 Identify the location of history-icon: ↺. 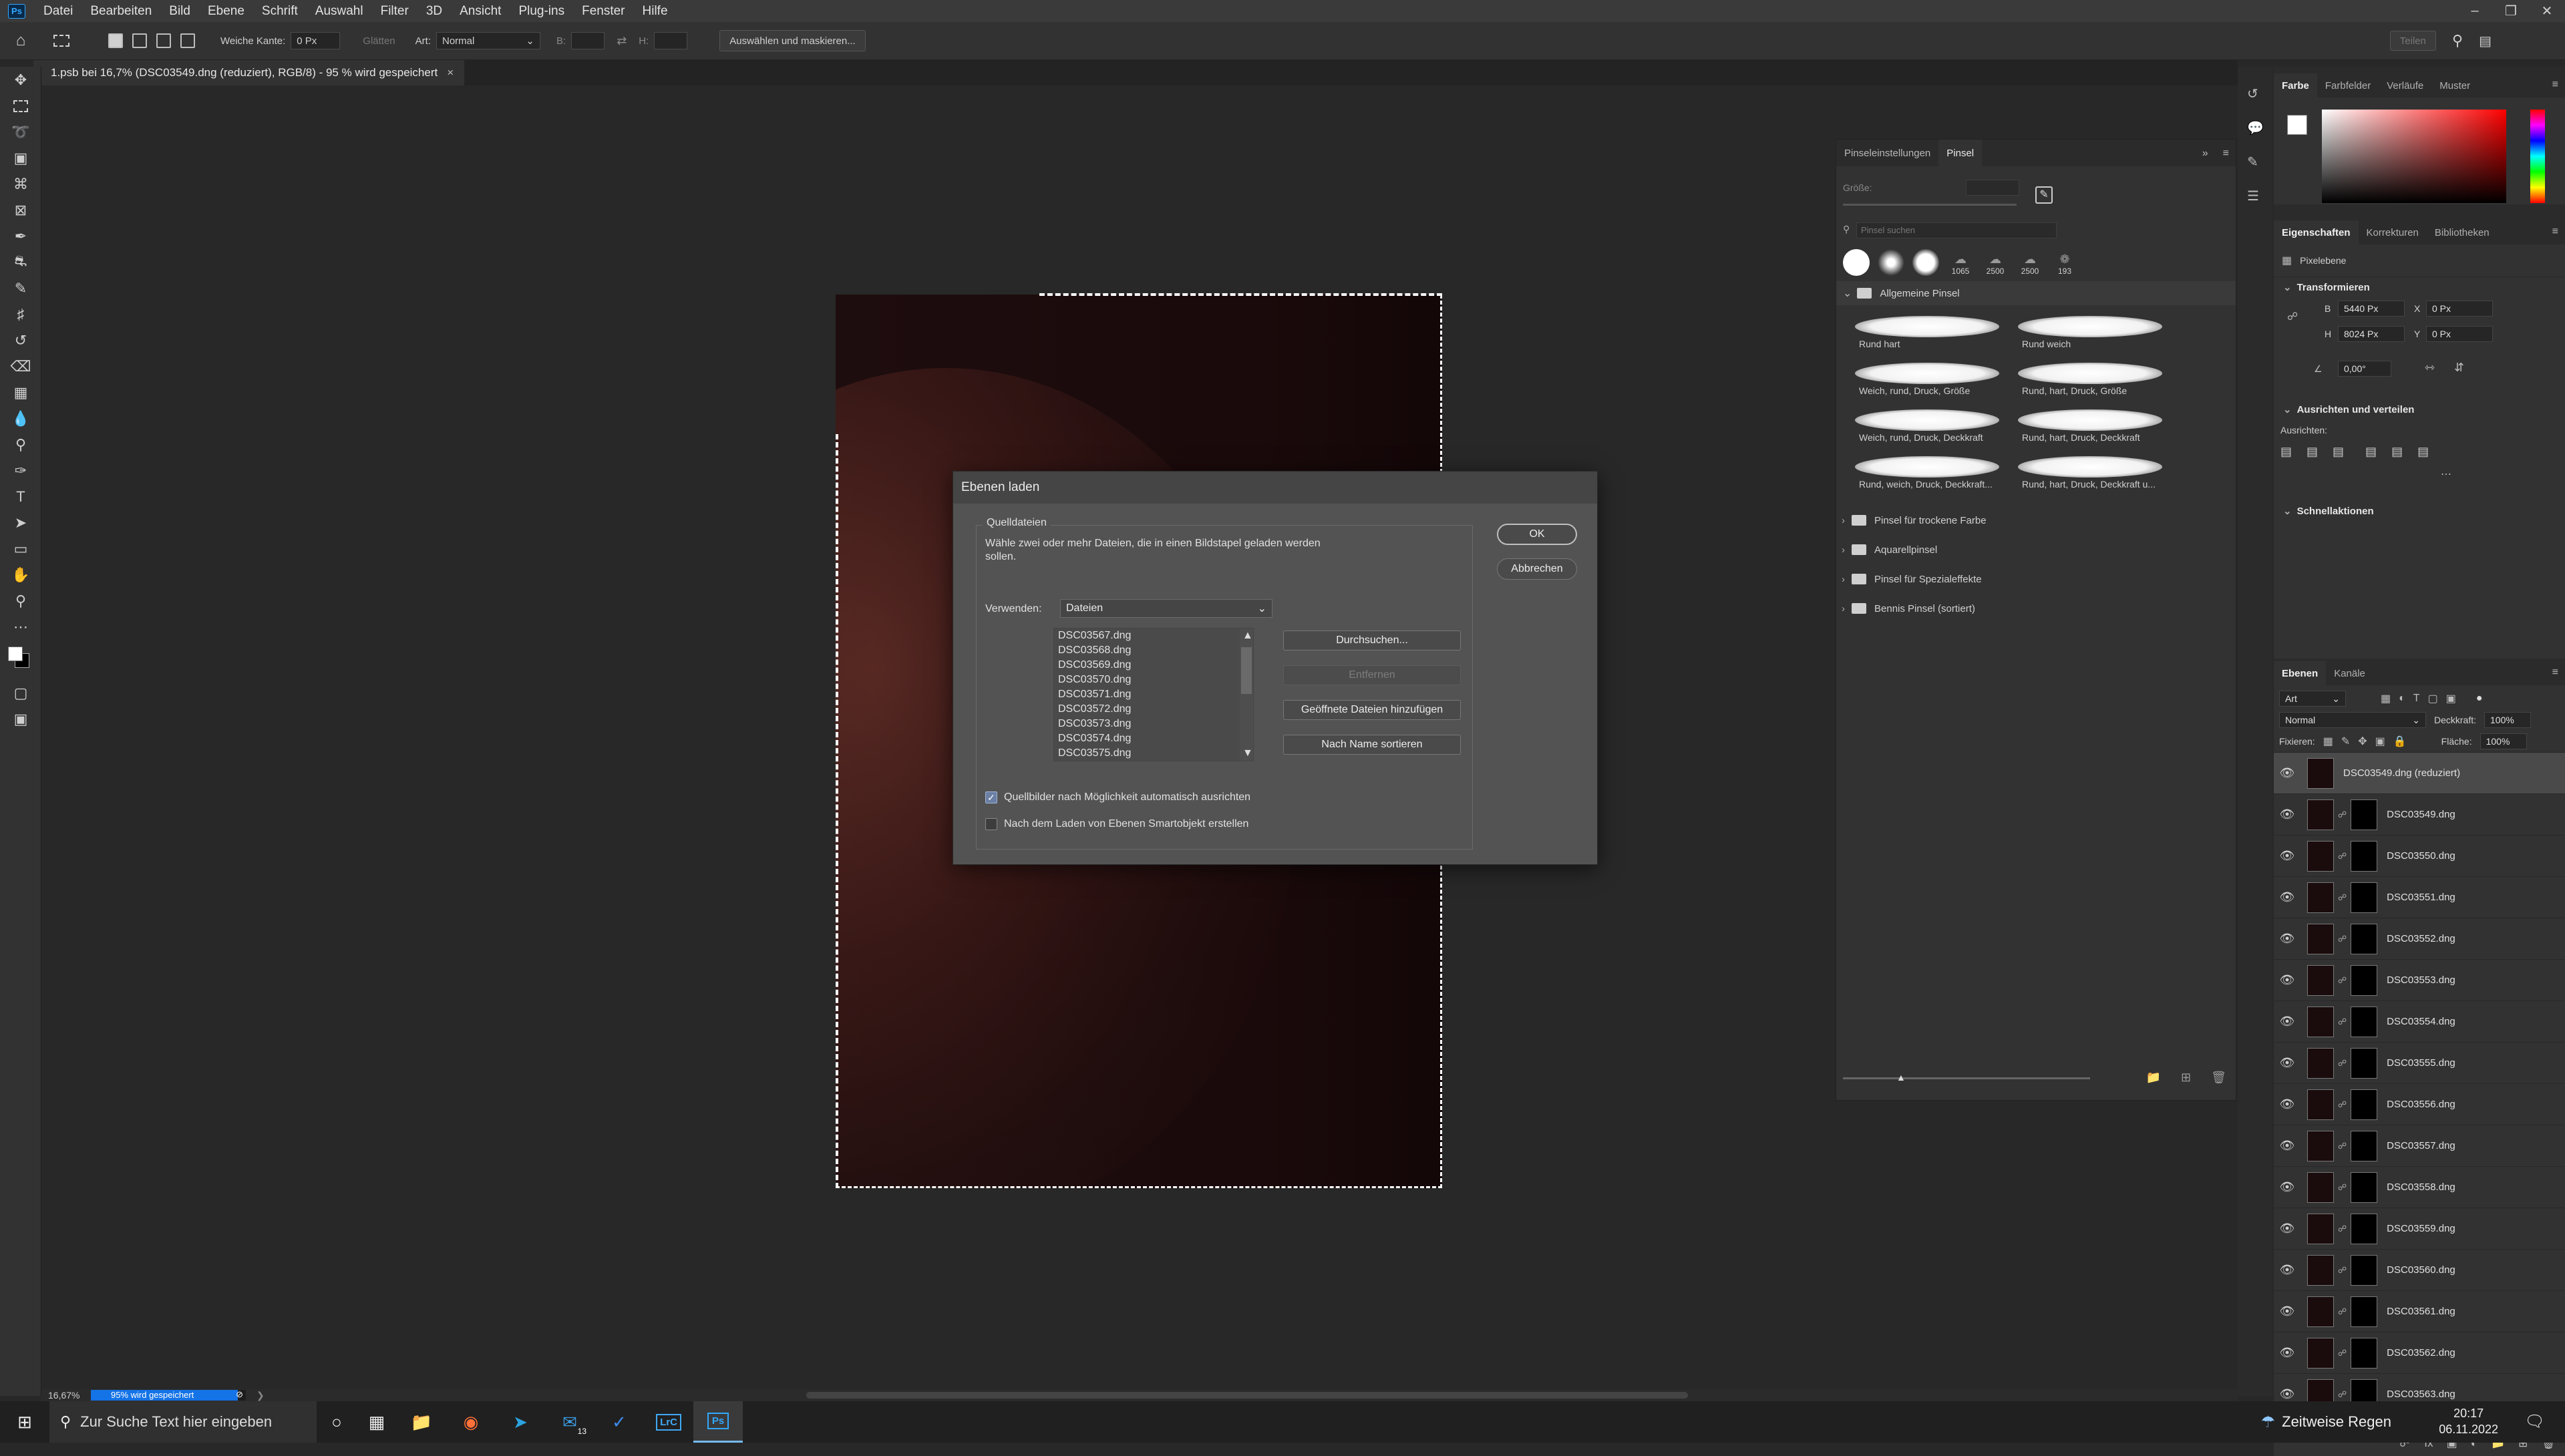
(2259, 94).